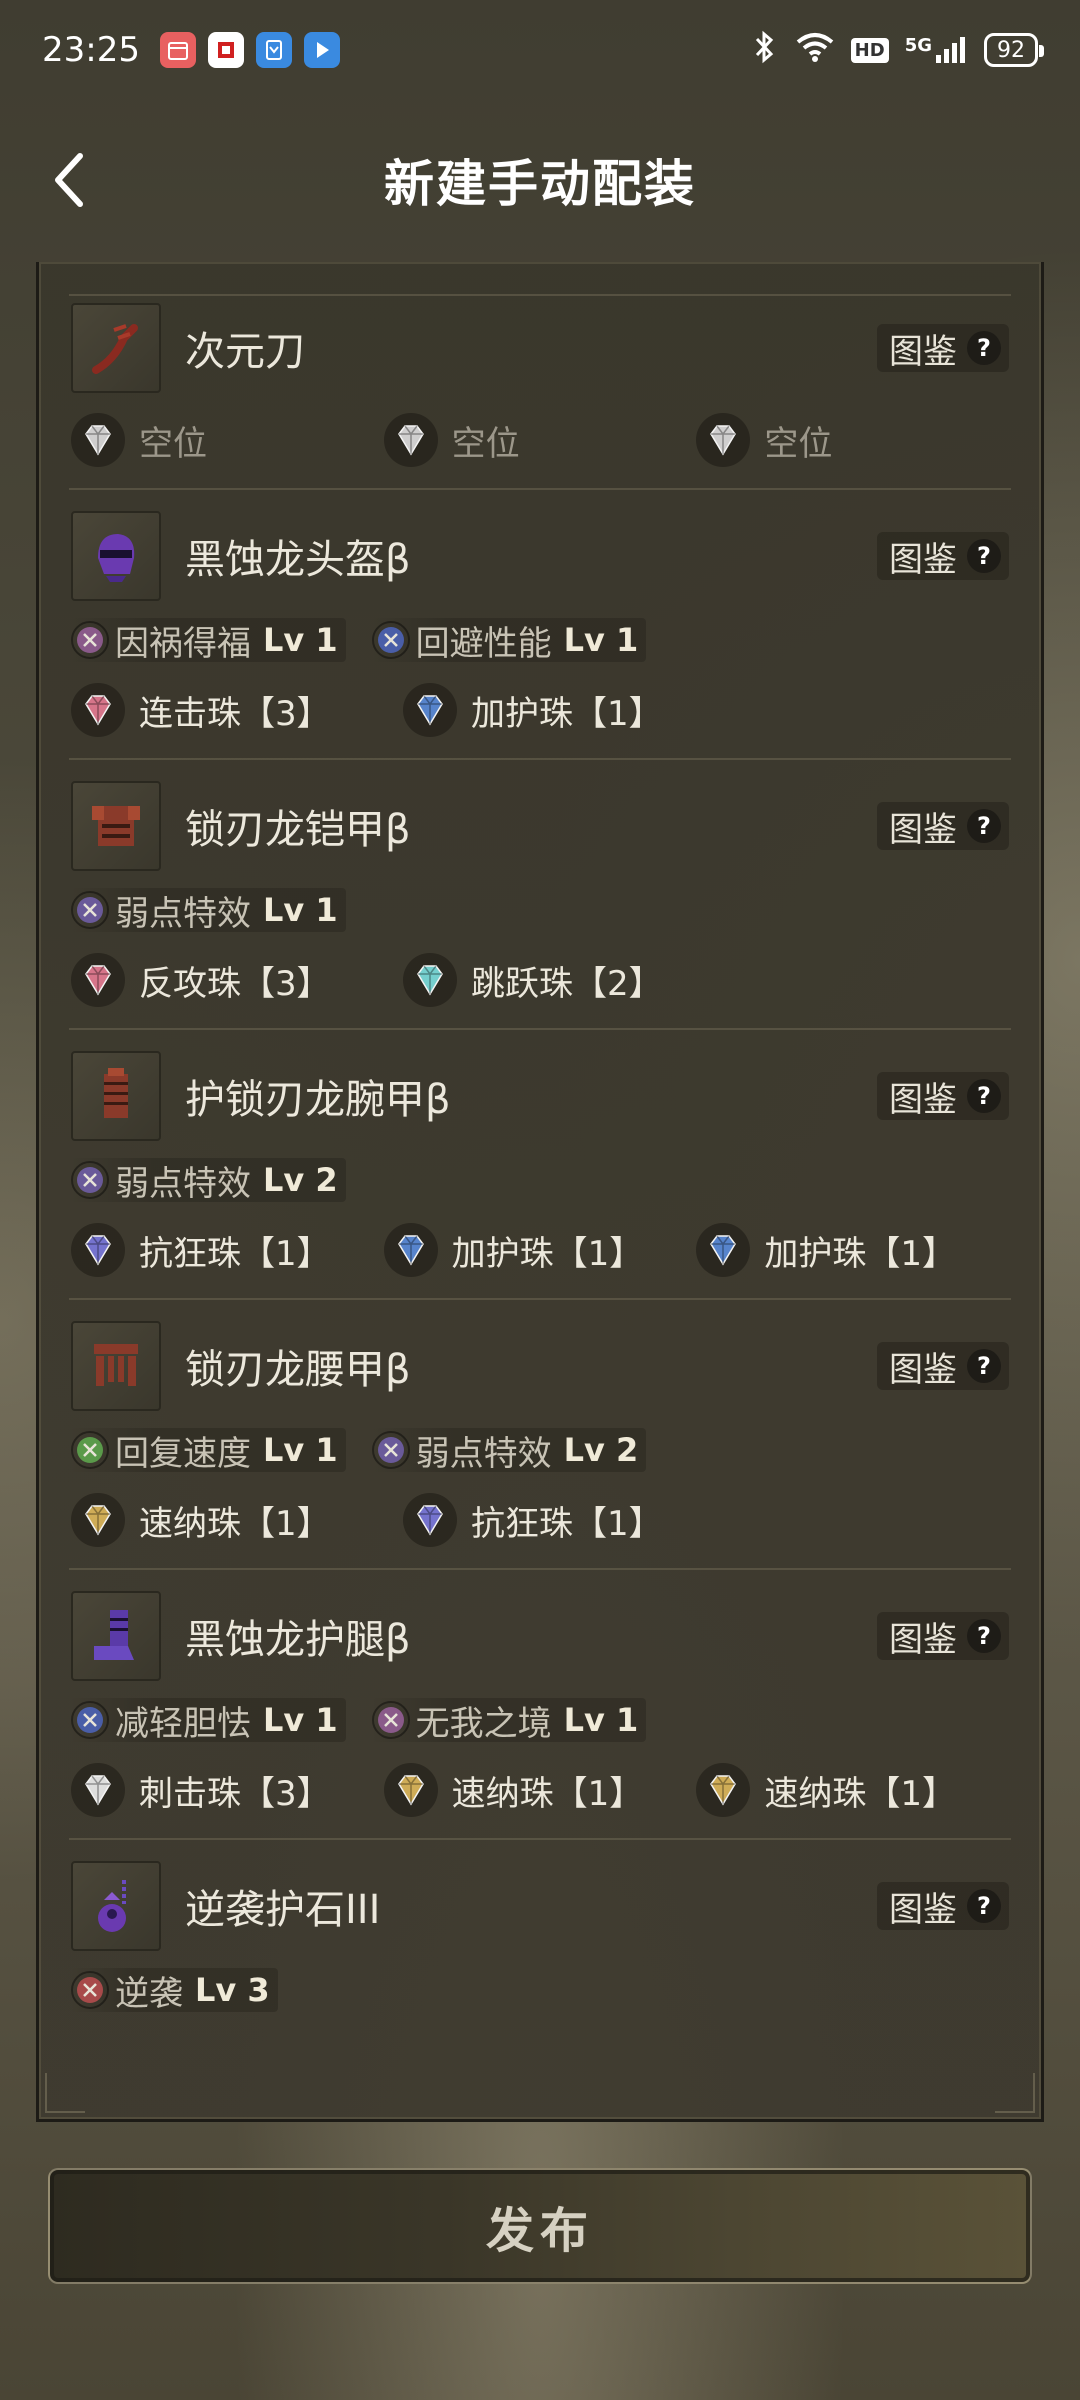 The width and height of the screenshot is (1080, 2400). Describe the element at coordinates (569, 980) in the screenshot. I see `decoration-slot: 跳跃珠【2】` at that location.